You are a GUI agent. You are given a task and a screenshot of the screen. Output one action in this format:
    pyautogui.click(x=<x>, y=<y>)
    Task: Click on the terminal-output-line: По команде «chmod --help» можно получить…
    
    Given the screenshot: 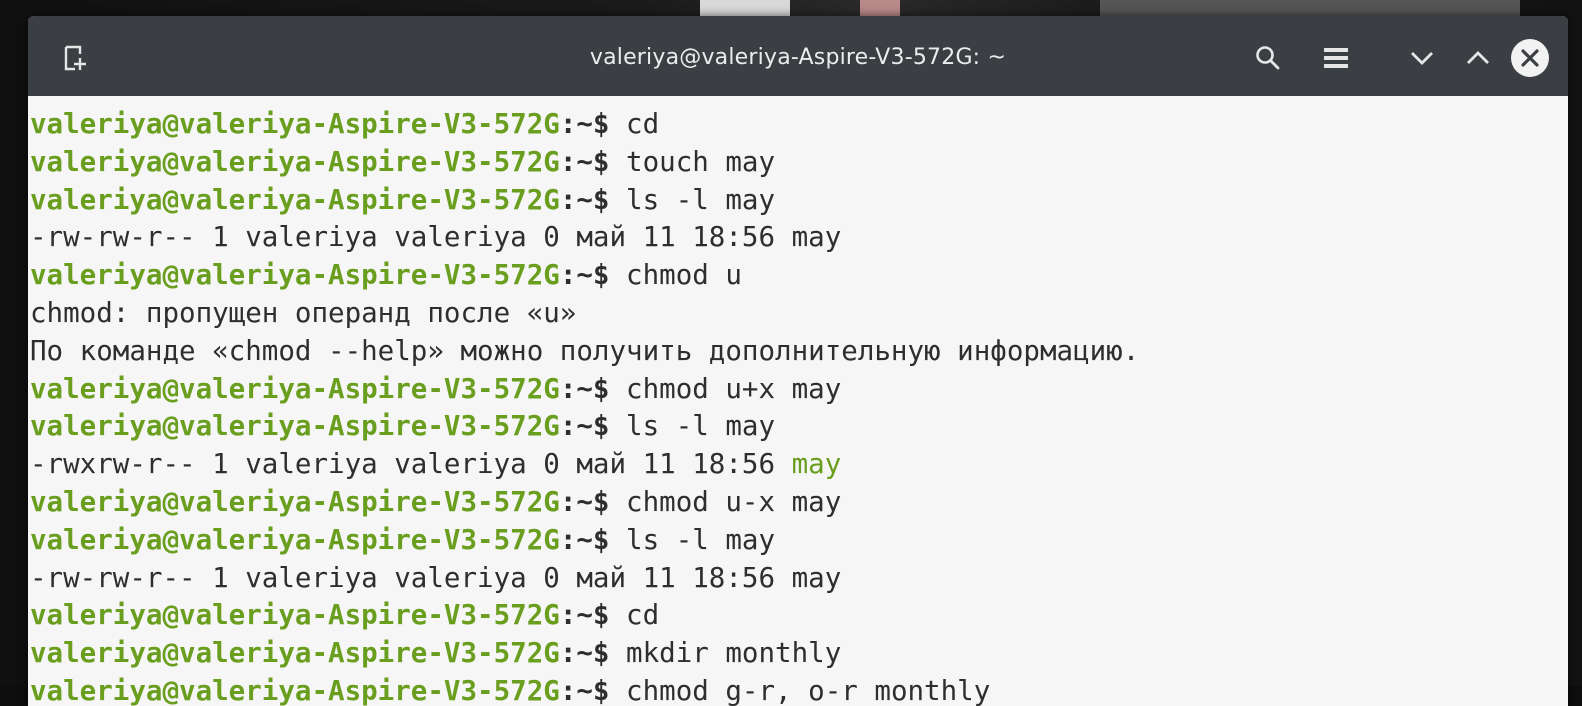 What is the action you would take?
    pyautogui.click(x=799, y=352)
    